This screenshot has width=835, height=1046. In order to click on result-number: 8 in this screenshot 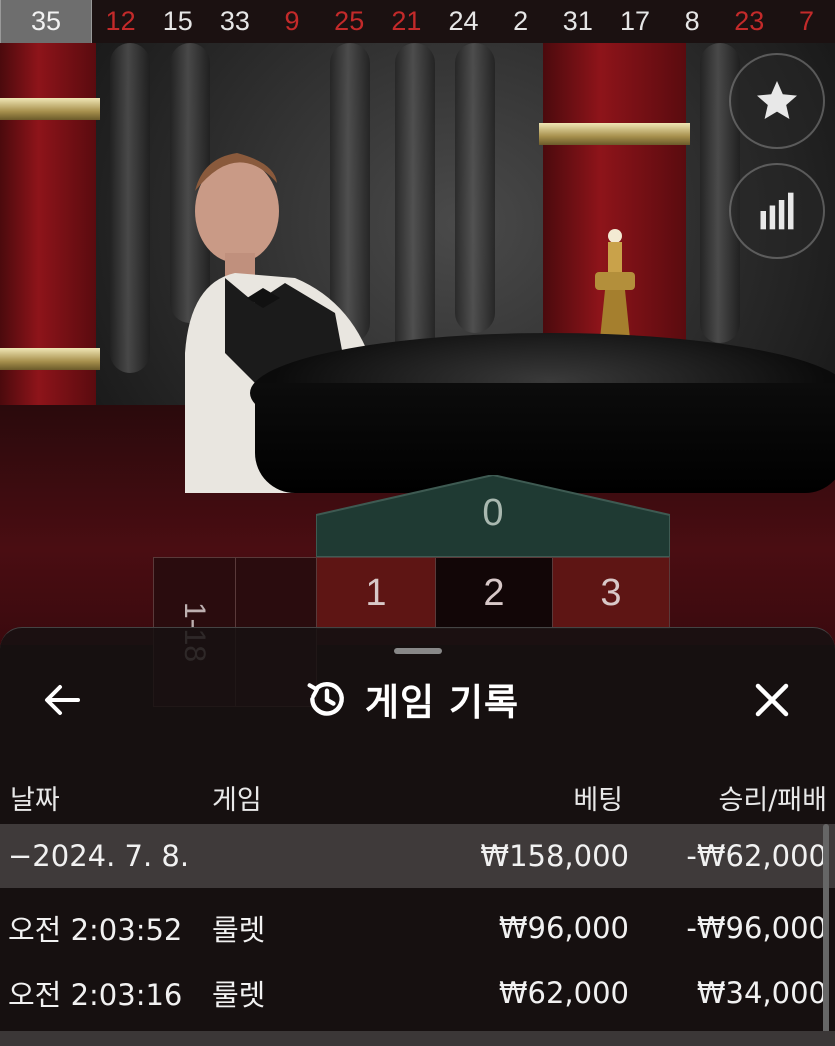, I will do `click(692, 21)`.